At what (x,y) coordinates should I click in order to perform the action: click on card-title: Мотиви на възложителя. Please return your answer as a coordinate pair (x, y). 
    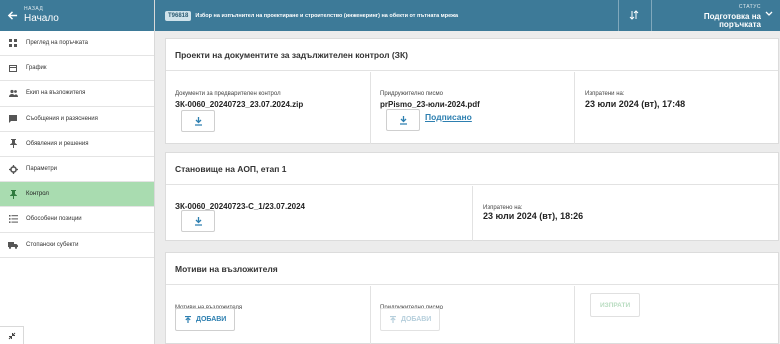
    Looking at the image, I should click on (472, 269).